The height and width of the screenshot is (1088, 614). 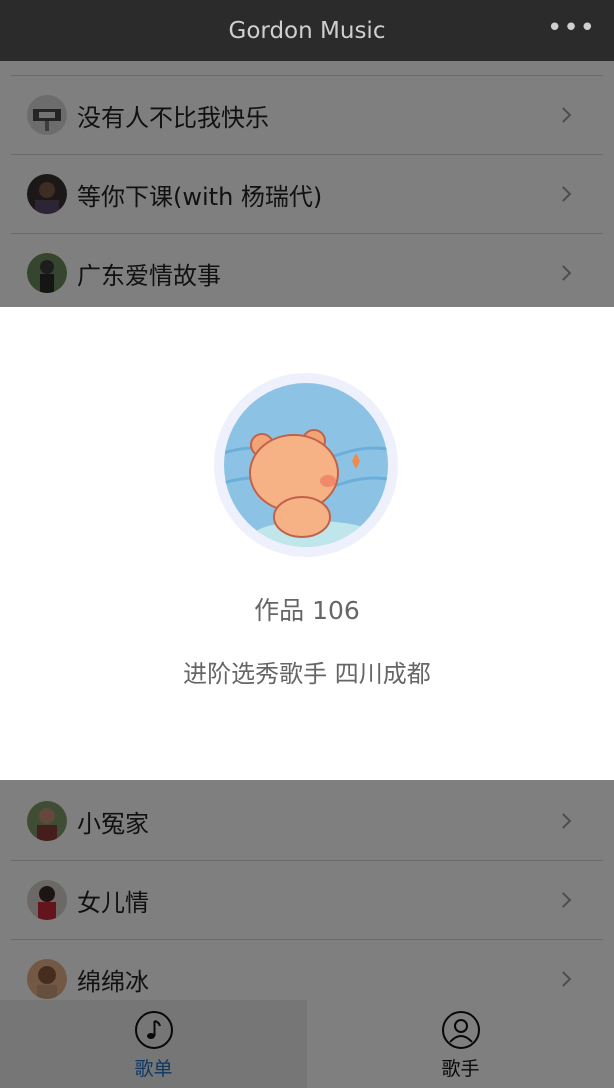 I want to click on bear-avatar-icon, so click(x=306, y=465).